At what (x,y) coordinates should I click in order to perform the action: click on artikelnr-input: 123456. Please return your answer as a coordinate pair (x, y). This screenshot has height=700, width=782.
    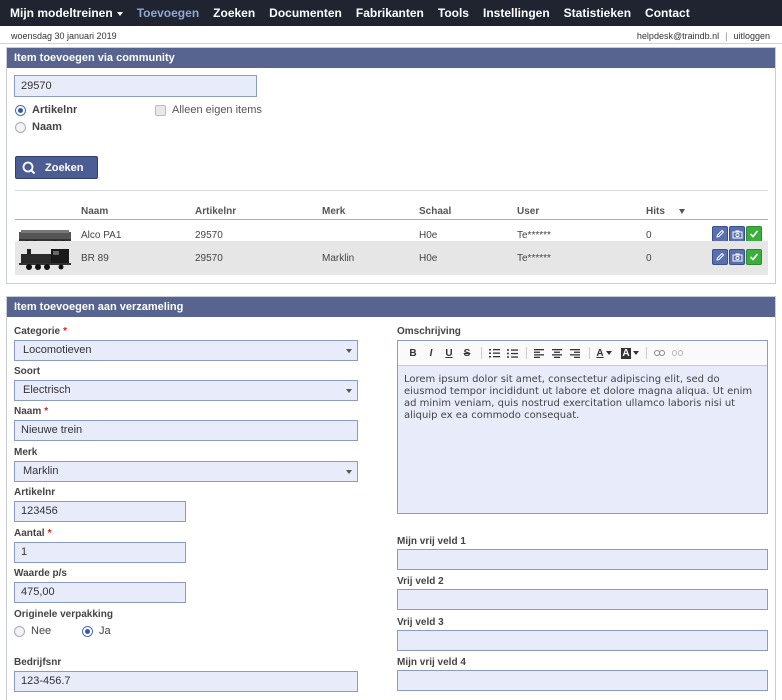
    Looking at the image, I should click on (100, 511).